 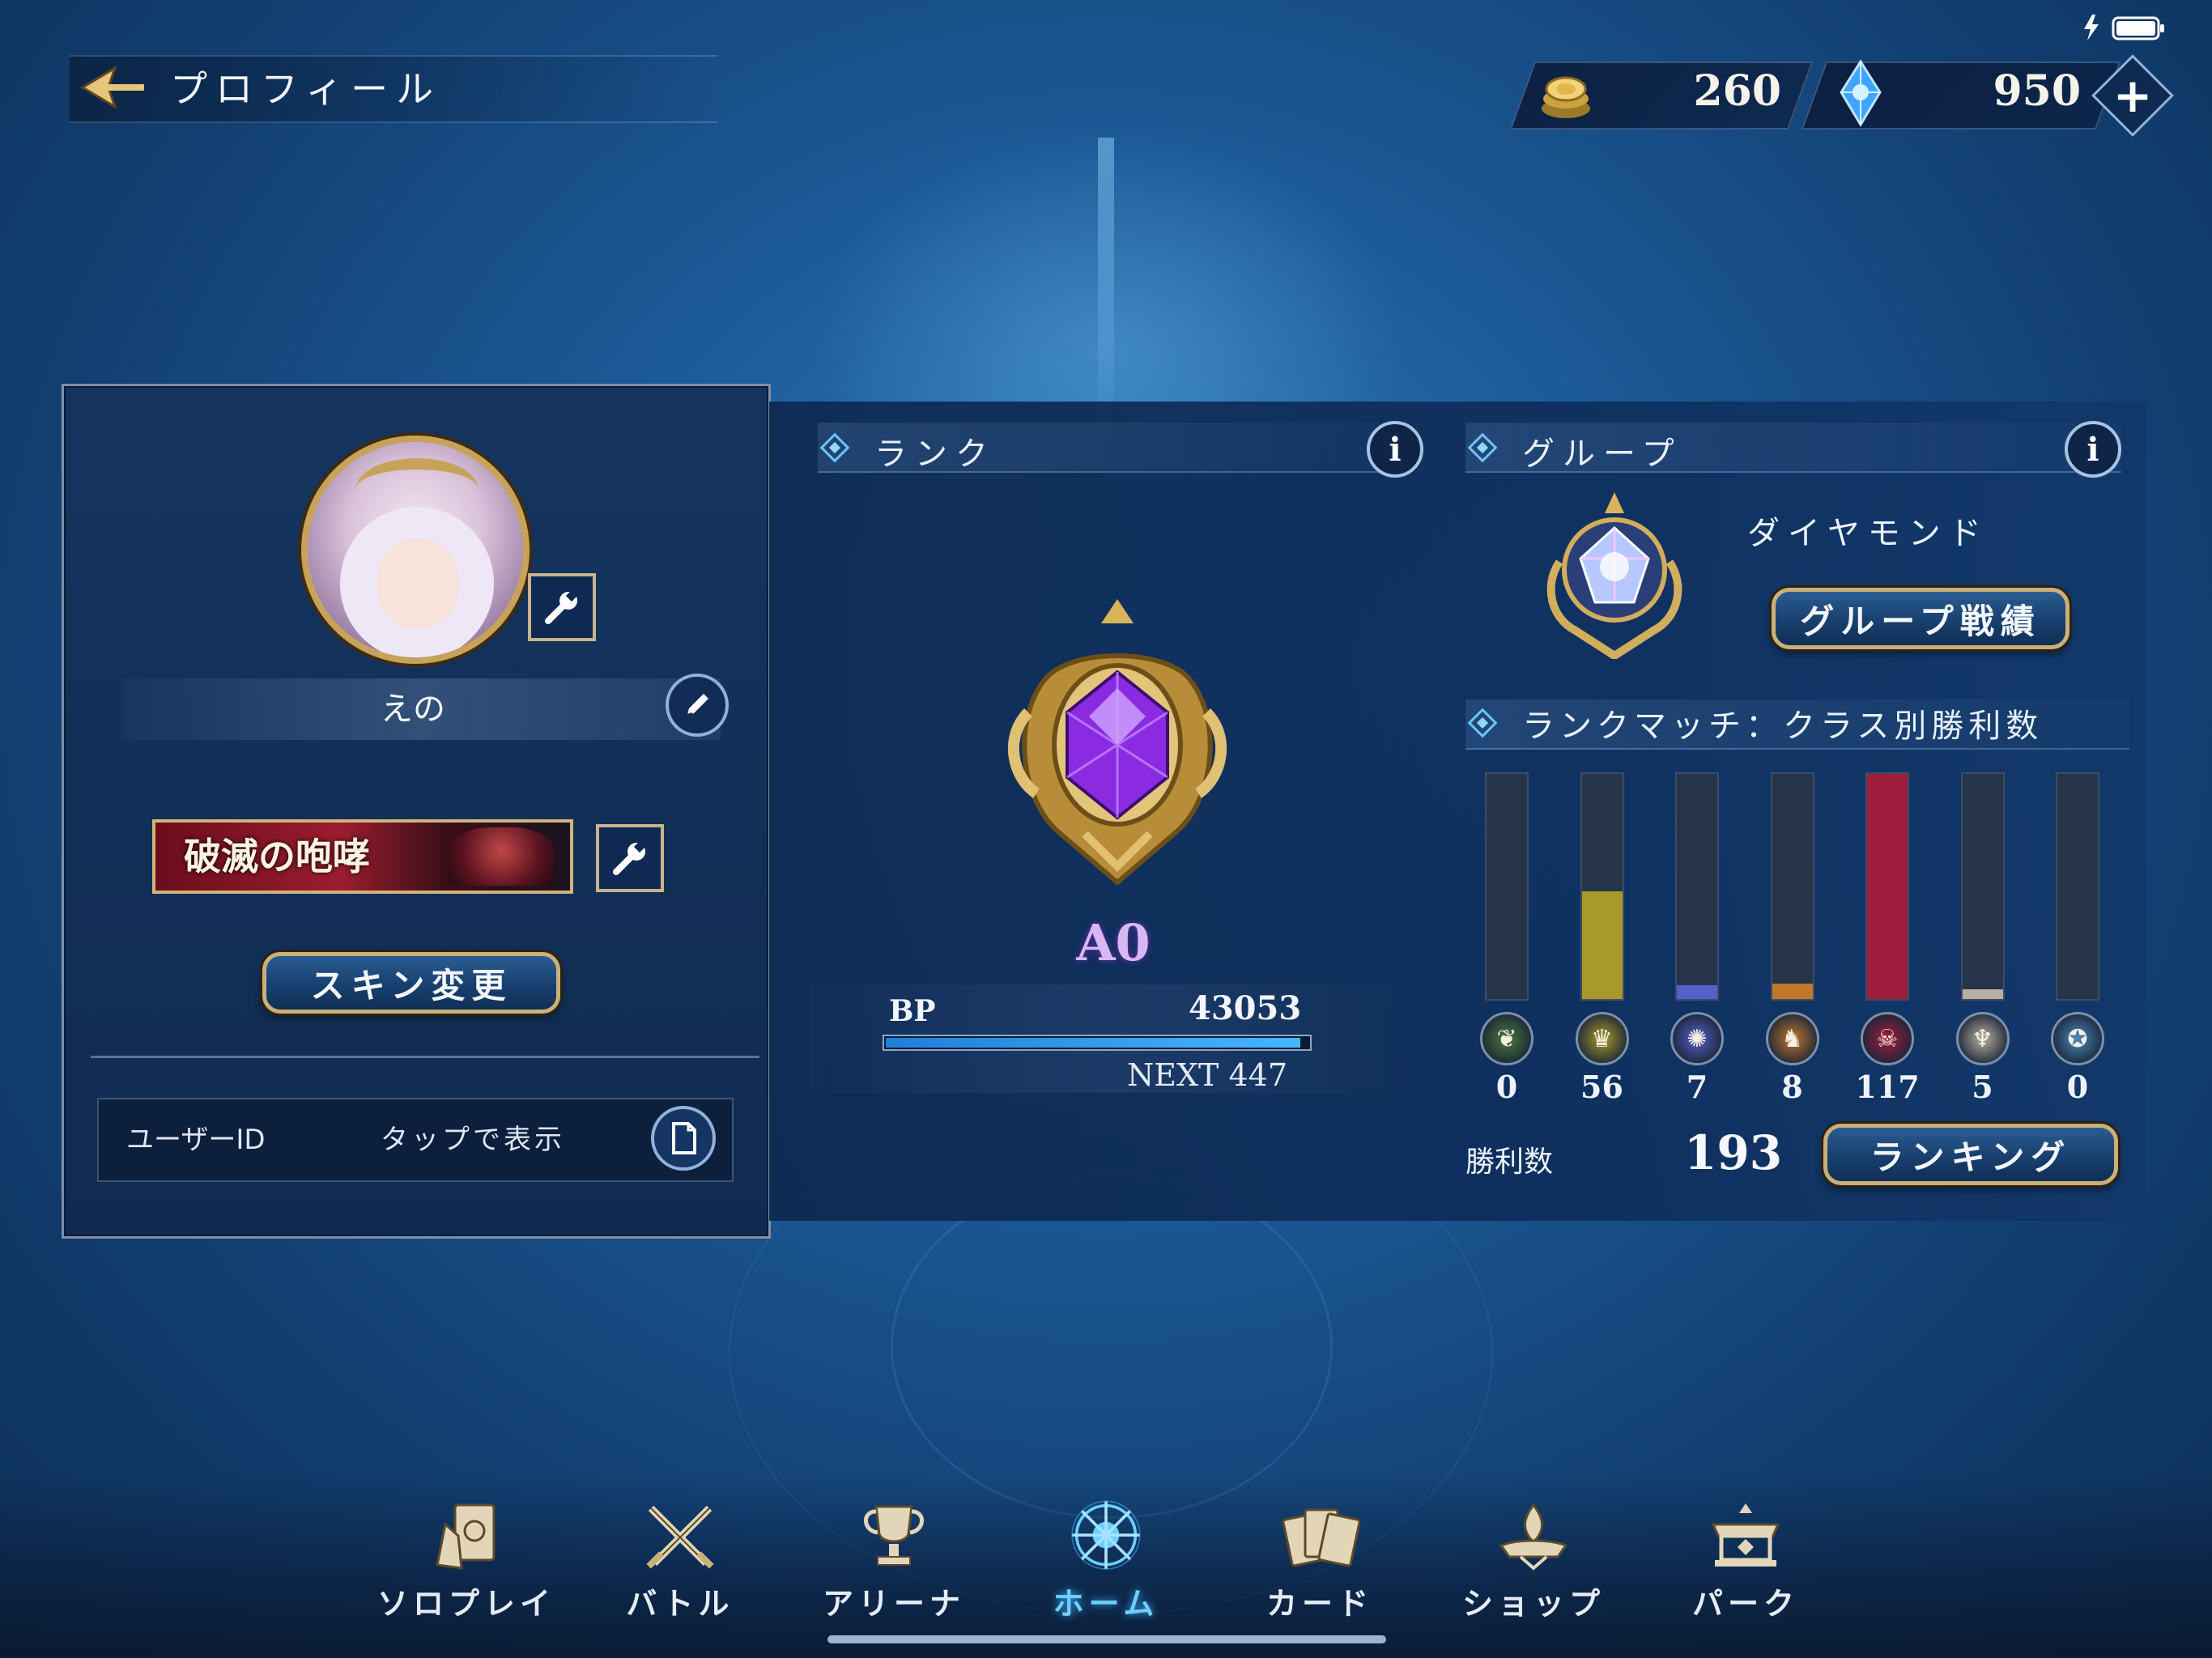 What do you see at coordinates (277, 856) in the screenshot?
I see `player-title: 破滅の咆哮` at bounding box center [277, 856].